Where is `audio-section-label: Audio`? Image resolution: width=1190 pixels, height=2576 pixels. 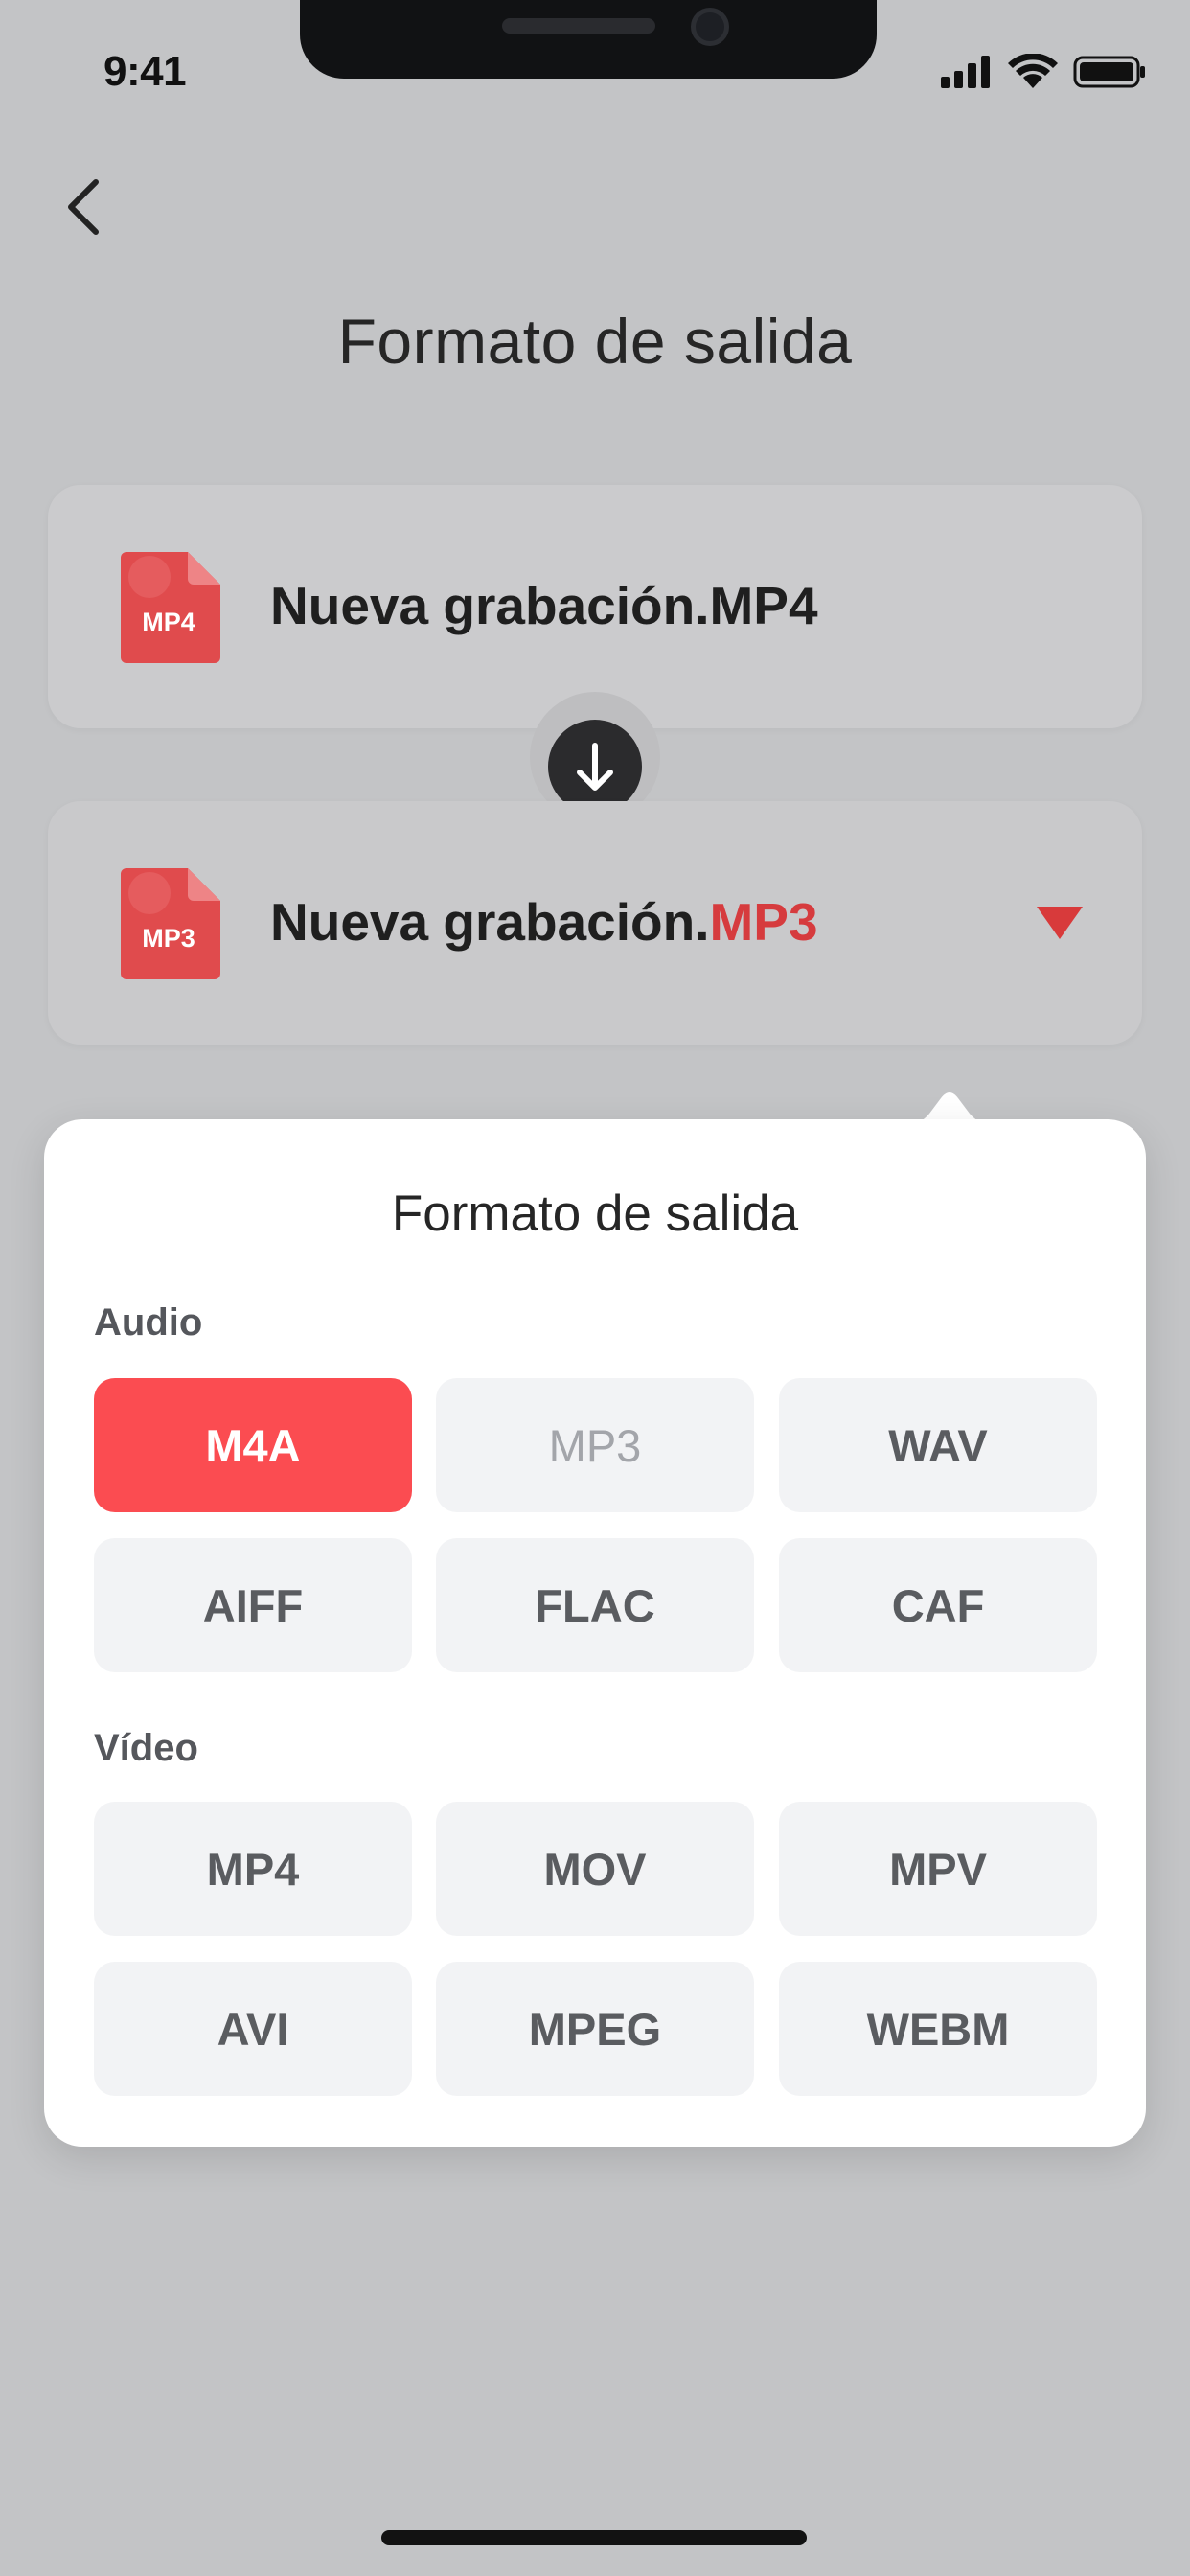 audio-section-label: Audio is located at coordinates (148, 1322).